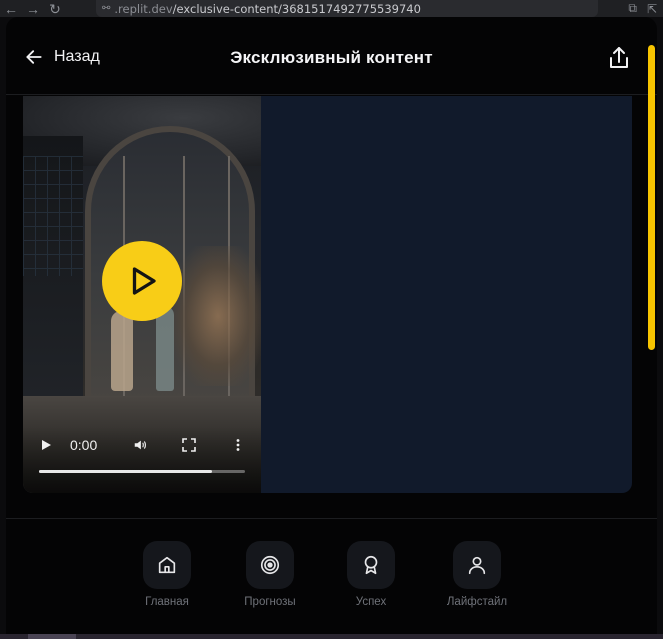 Image resolution: width=663 pixels, height=639 pixels. Describe the element at coordinates (371, 565) in the screenshot. I see `award-icon` at that location.